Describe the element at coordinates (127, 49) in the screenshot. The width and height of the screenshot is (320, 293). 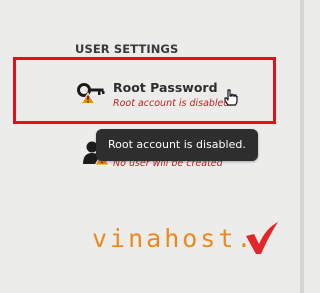
I see `user-settings-heading: USER SETTINGS` at that location.